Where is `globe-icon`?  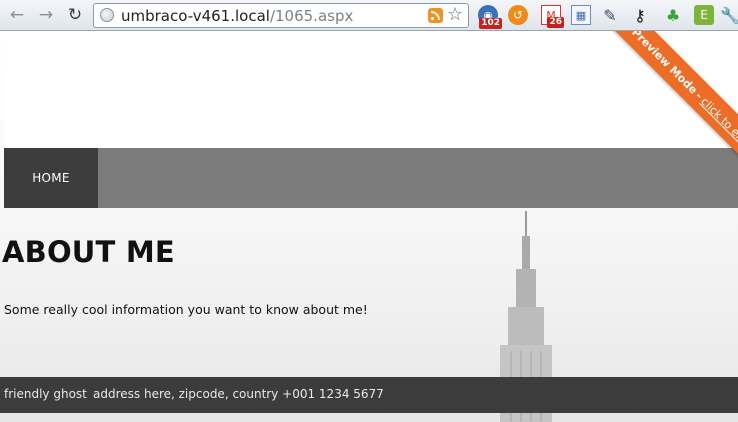 globe-icon is located at coordinates (107, 15).